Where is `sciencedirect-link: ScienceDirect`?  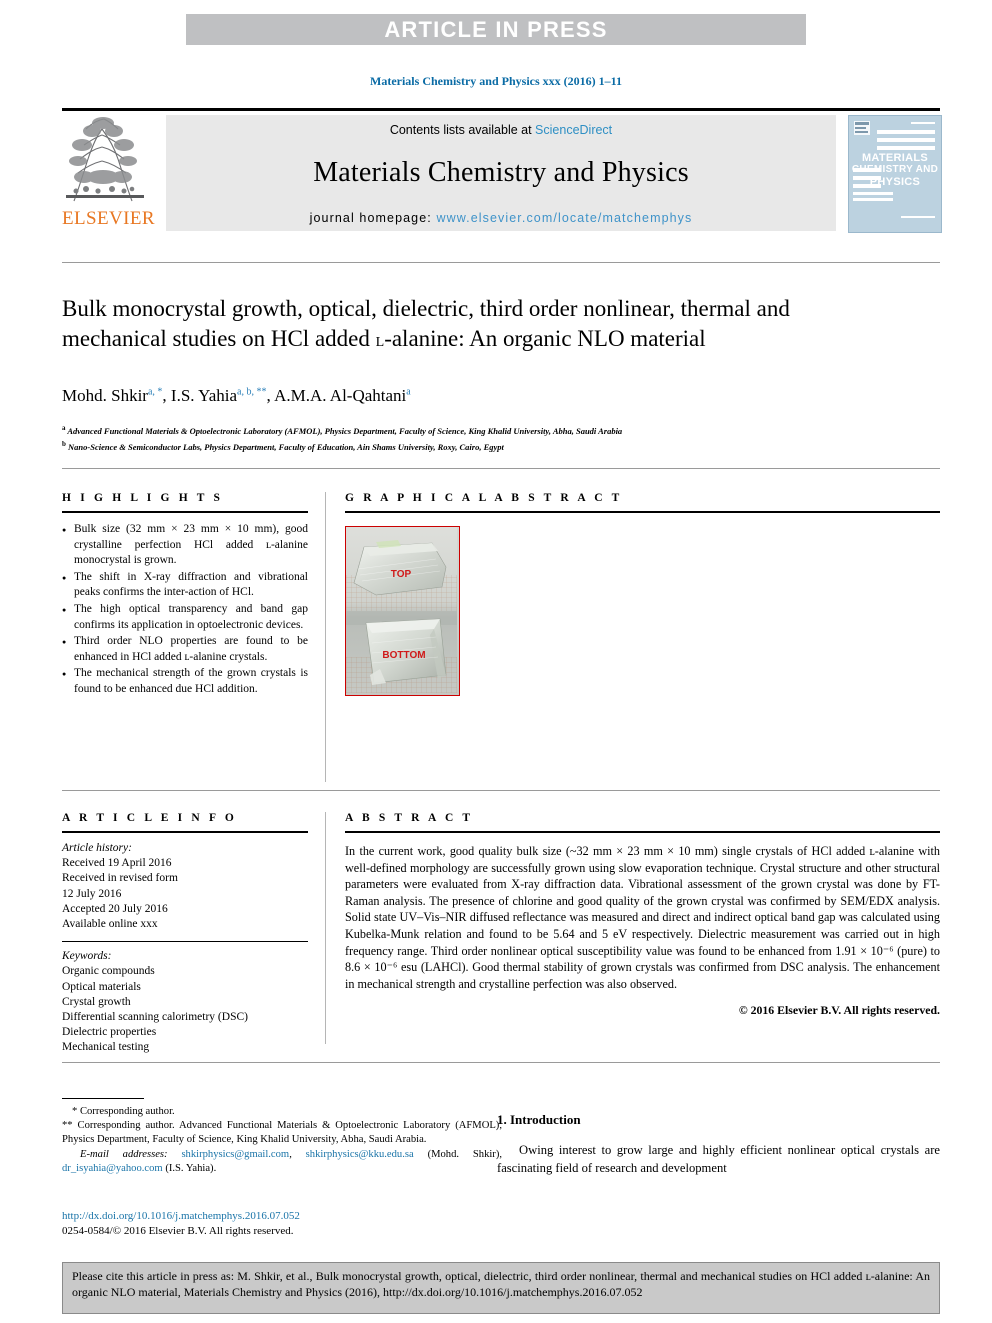
sciencedirect-link: ScienceDirect is located at coordinates (573, 130).